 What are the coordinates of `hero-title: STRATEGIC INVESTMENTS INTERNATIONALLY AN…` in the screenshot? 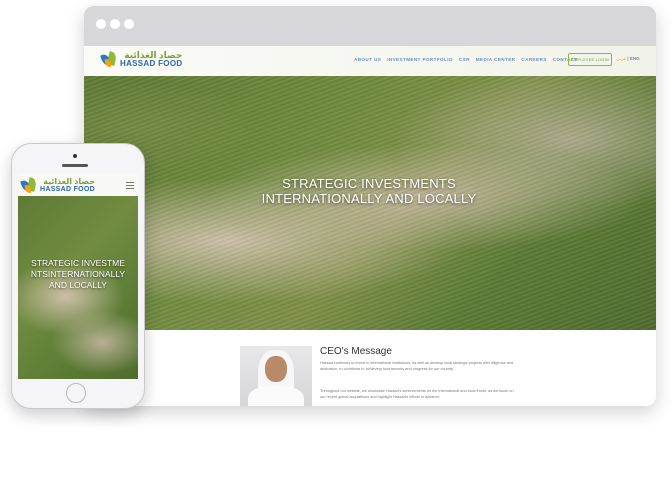 It's located at (369, 191).